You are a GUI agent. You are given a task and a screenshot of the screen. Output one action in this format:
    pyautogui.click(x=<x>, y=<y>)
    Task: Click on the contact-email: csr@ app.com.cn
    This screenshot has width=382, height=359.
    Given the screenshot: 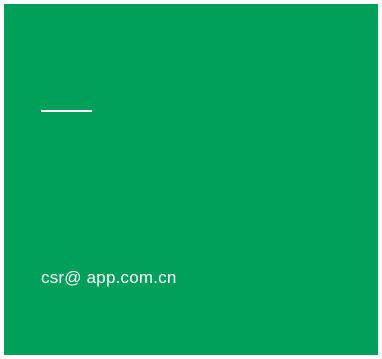 What is the action you would take?
    pyautogui.click(x=109, y=278)
    